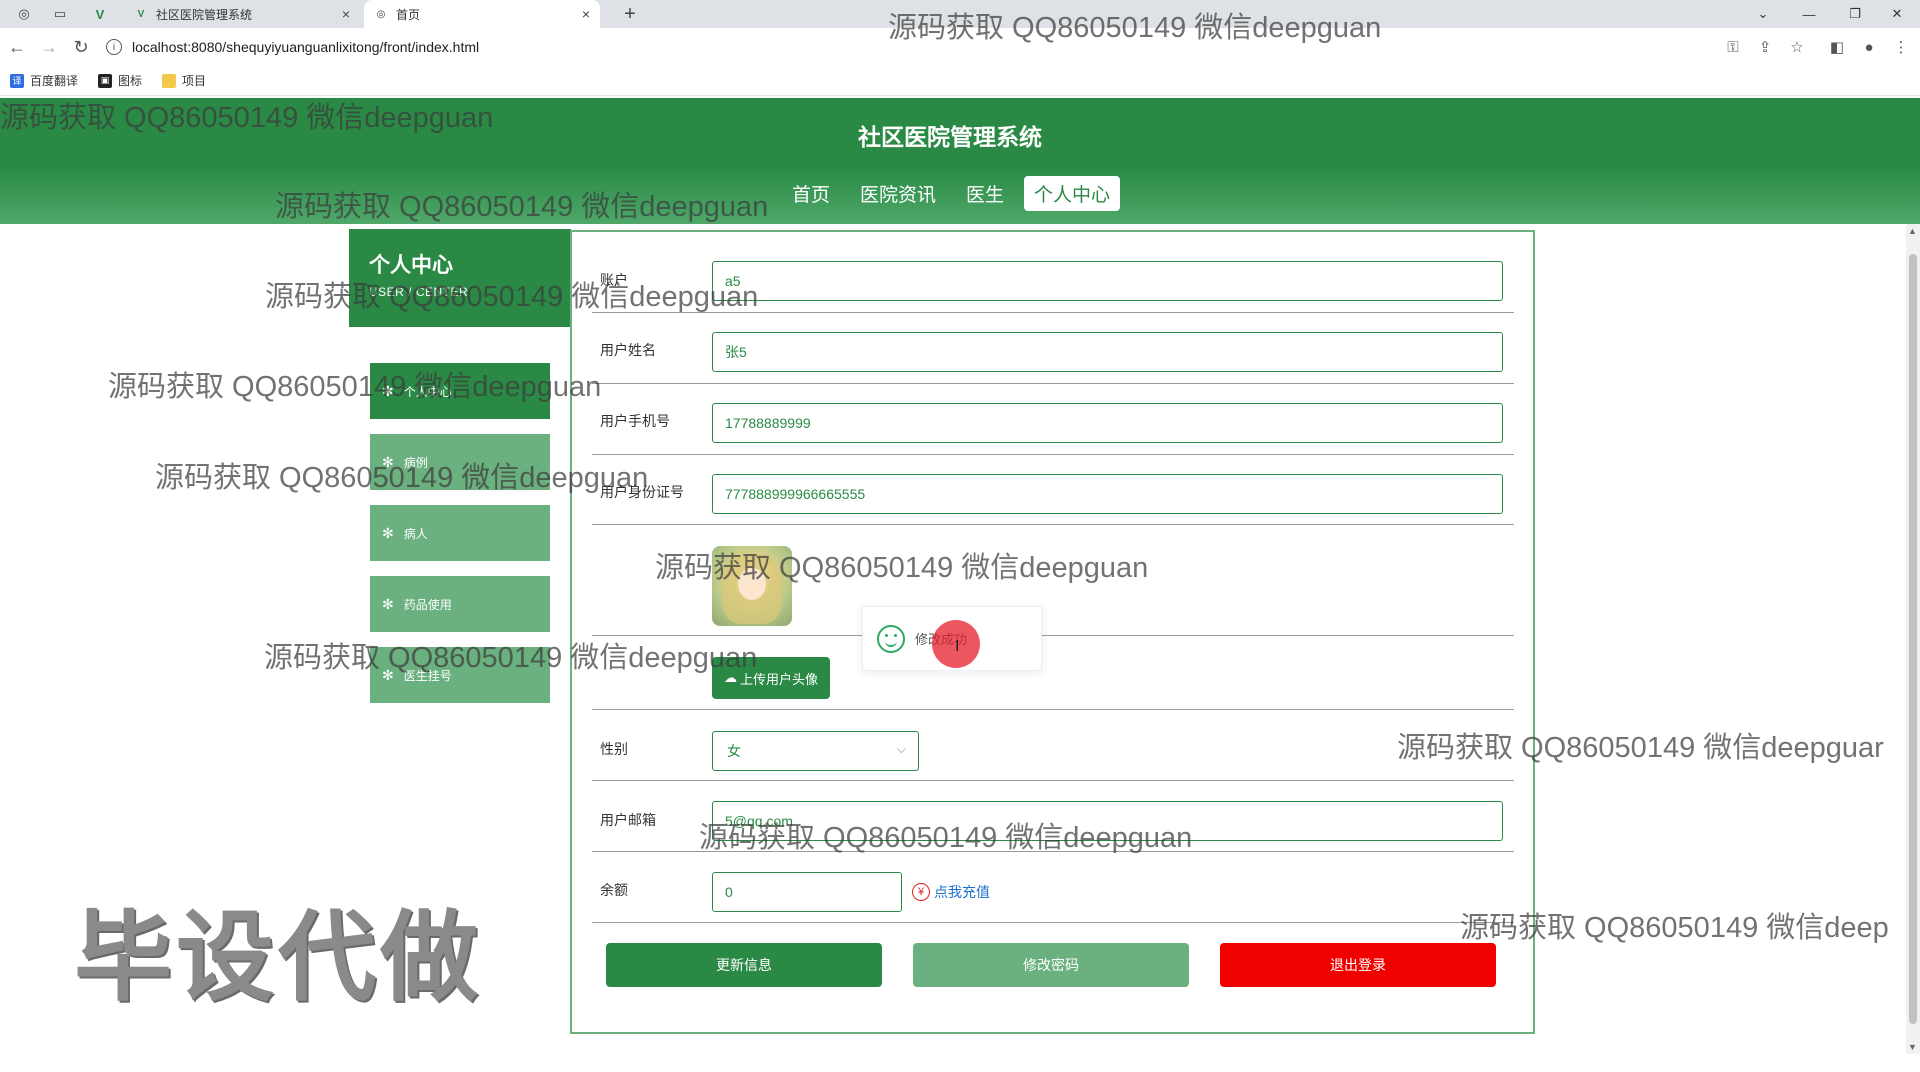 The image size is (1920, 1072). Describe the element at coordinates (614, 890) in the screenshot. I see `balance-label: 余额` at that location.